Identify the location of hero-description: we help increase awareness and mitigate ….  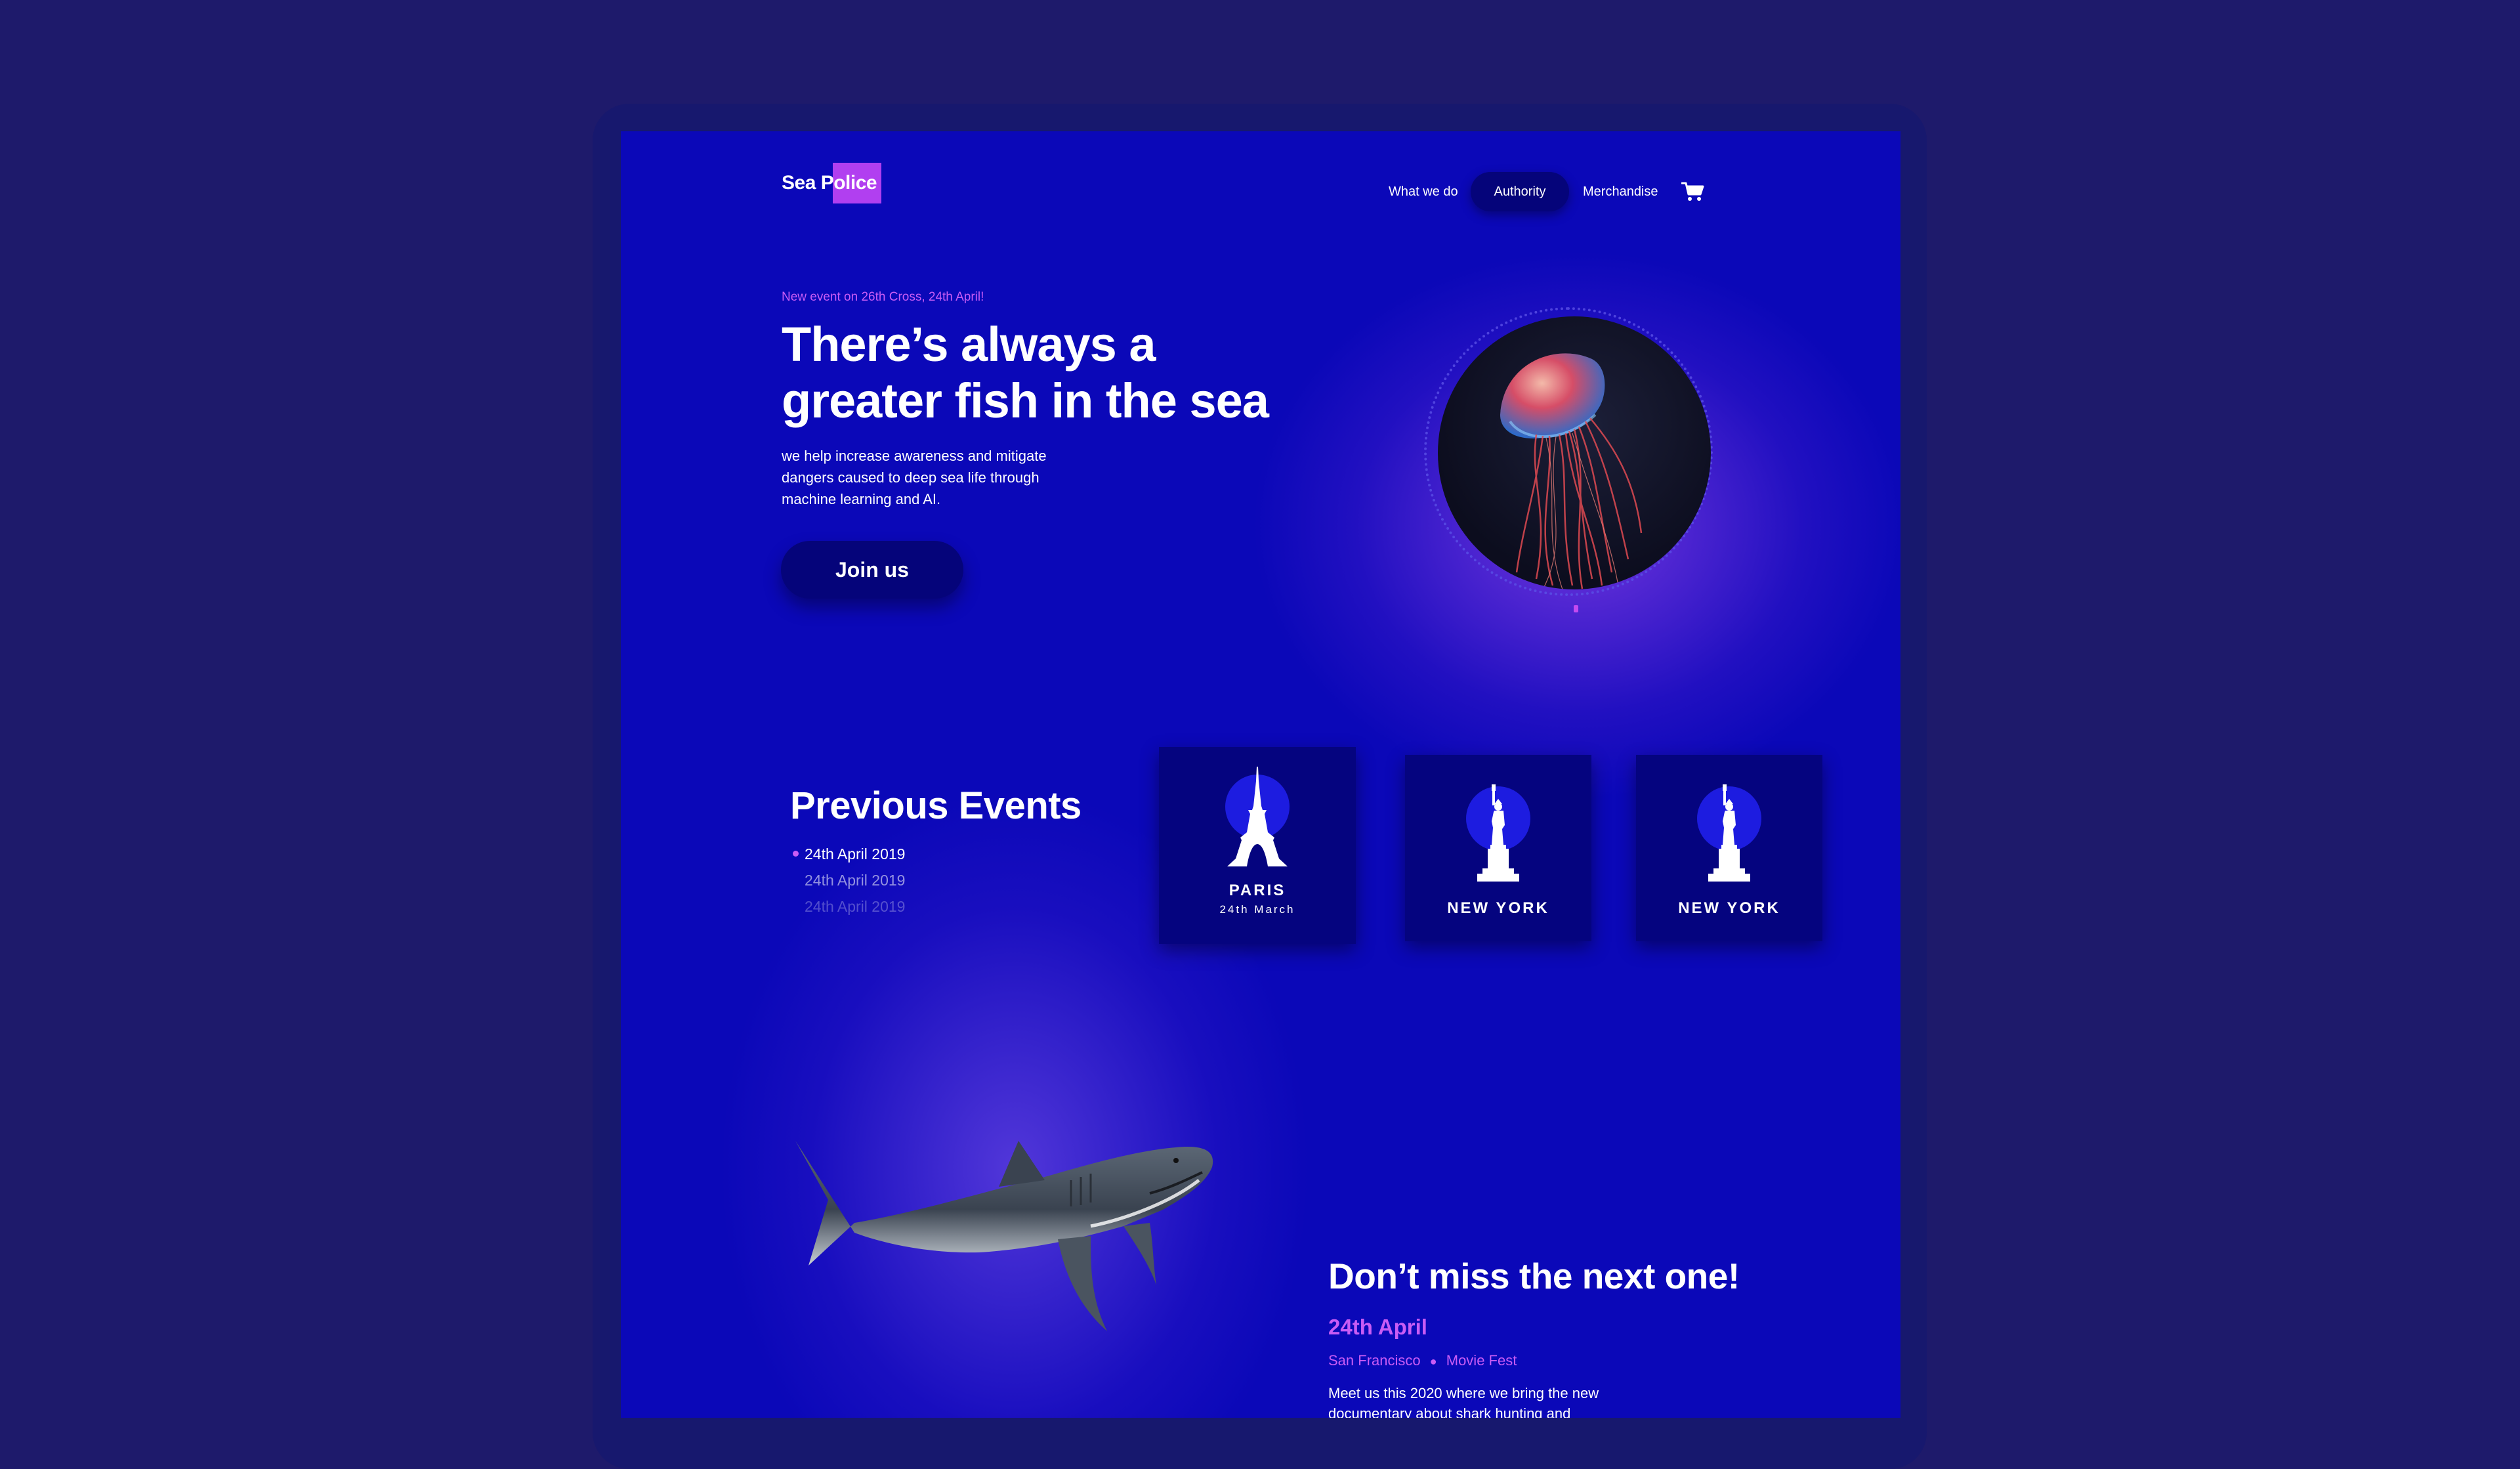
(914, 477).